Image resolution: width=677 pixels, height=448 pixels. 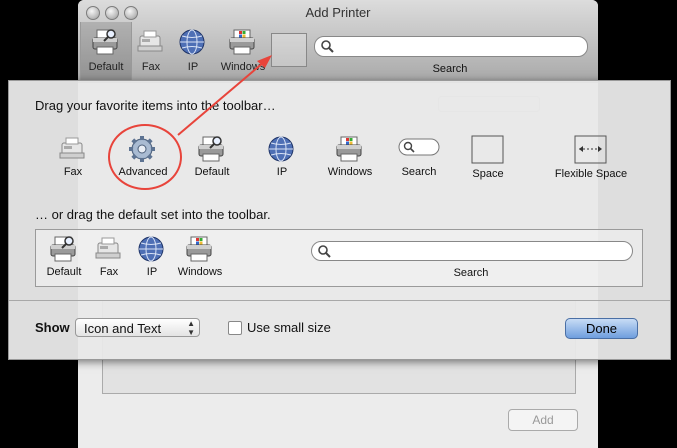 I want to click on default-set-search-field, so click(x=472, y=251).